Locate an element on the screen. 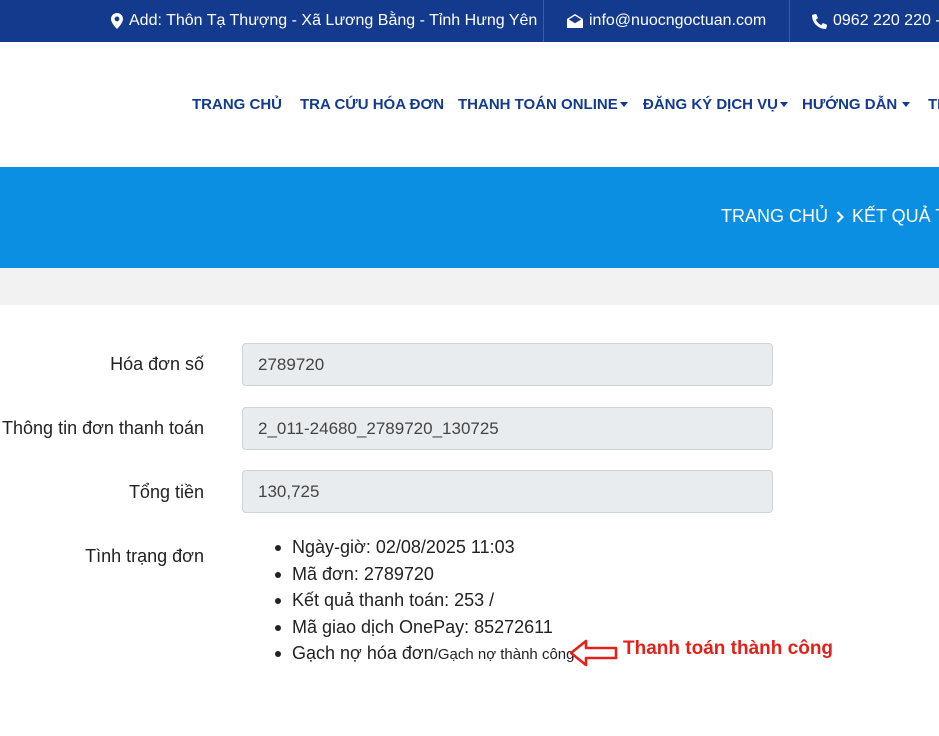 The width and height of the screenshot is (939, 736). status-payment-result: Kết quả thanh toán: 253 / is located at coordinates (393, 600).